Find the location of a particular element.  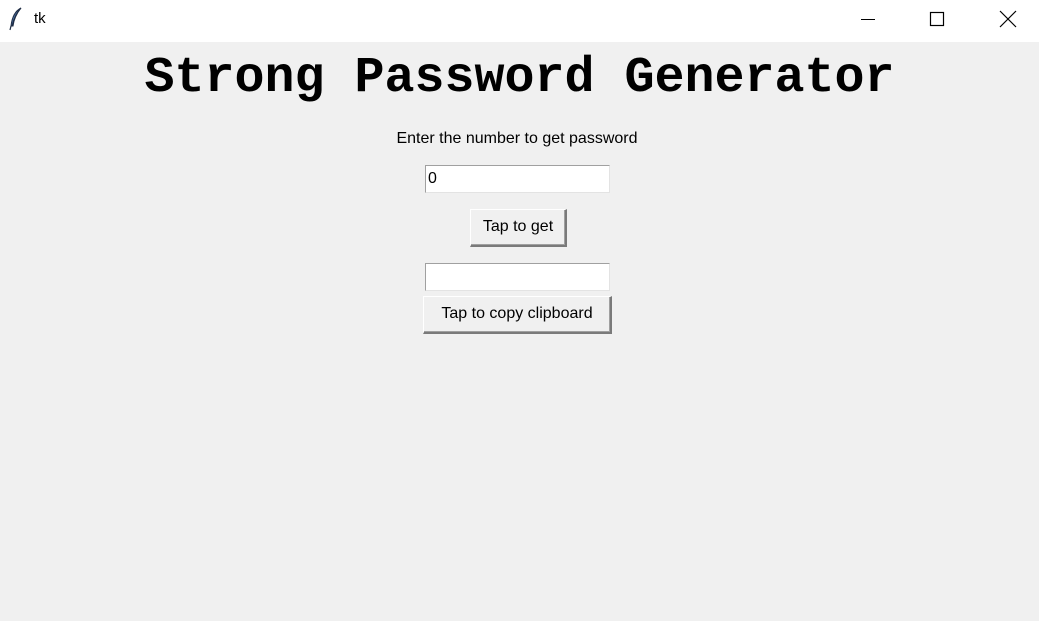

minimize-icon is located at coordinates (868, 19).